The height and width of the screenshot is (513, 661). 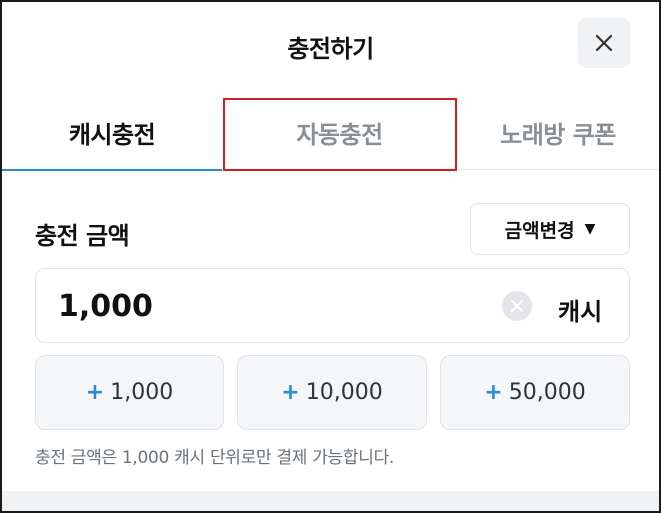 What do you see at coordinates (547, 392) in the screenshot?
I see `quick-add-label: 50,000` at bounding box center [547, 392].